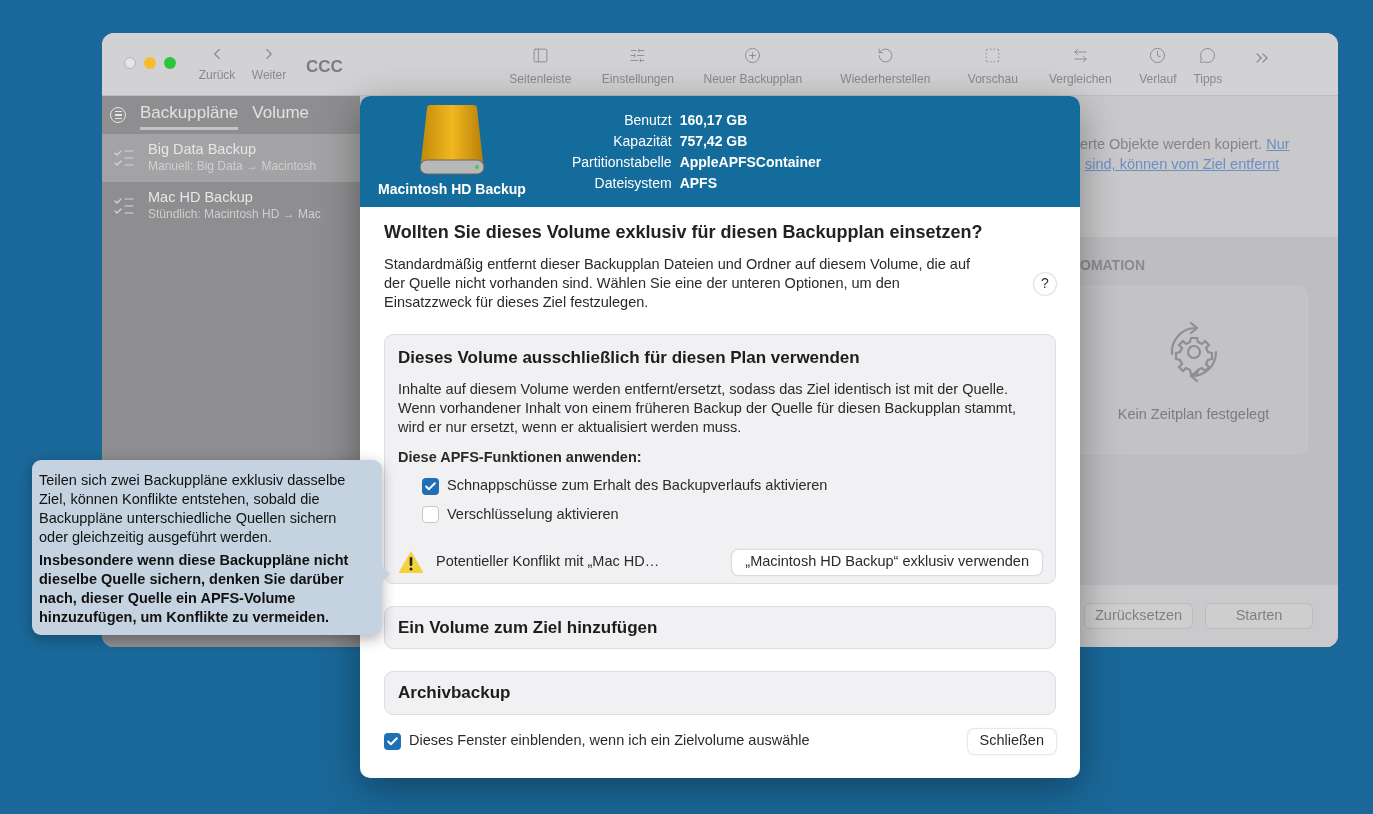 Image resolution: width=1373 pixels, height=814 pixels. I want to click on toolbar-button: Neuer Backupplan, so click(752, 67).